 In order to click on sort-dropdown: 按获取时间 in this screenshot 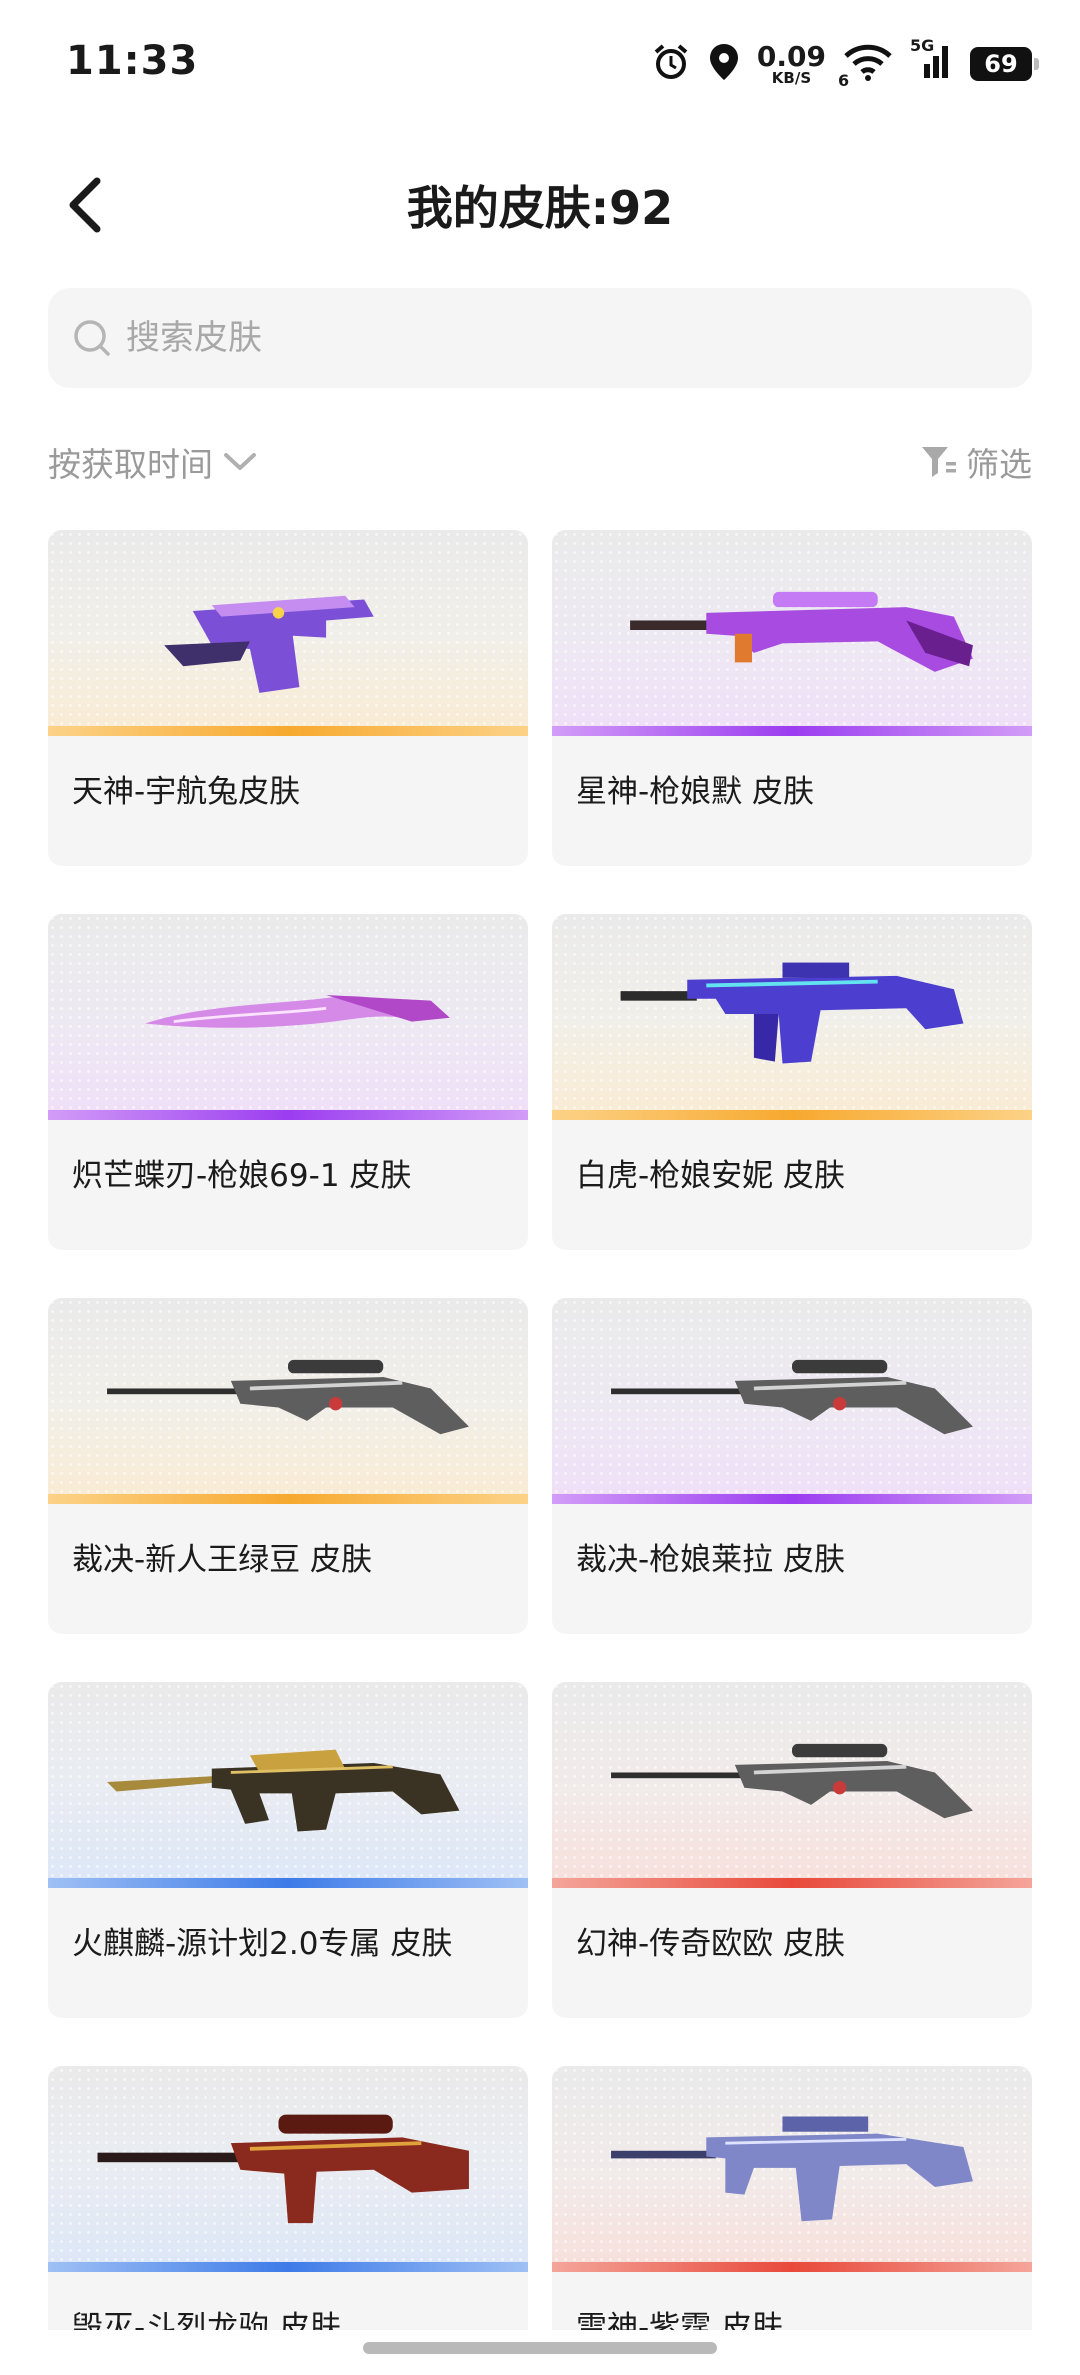, I will do `click(152, 462)`.